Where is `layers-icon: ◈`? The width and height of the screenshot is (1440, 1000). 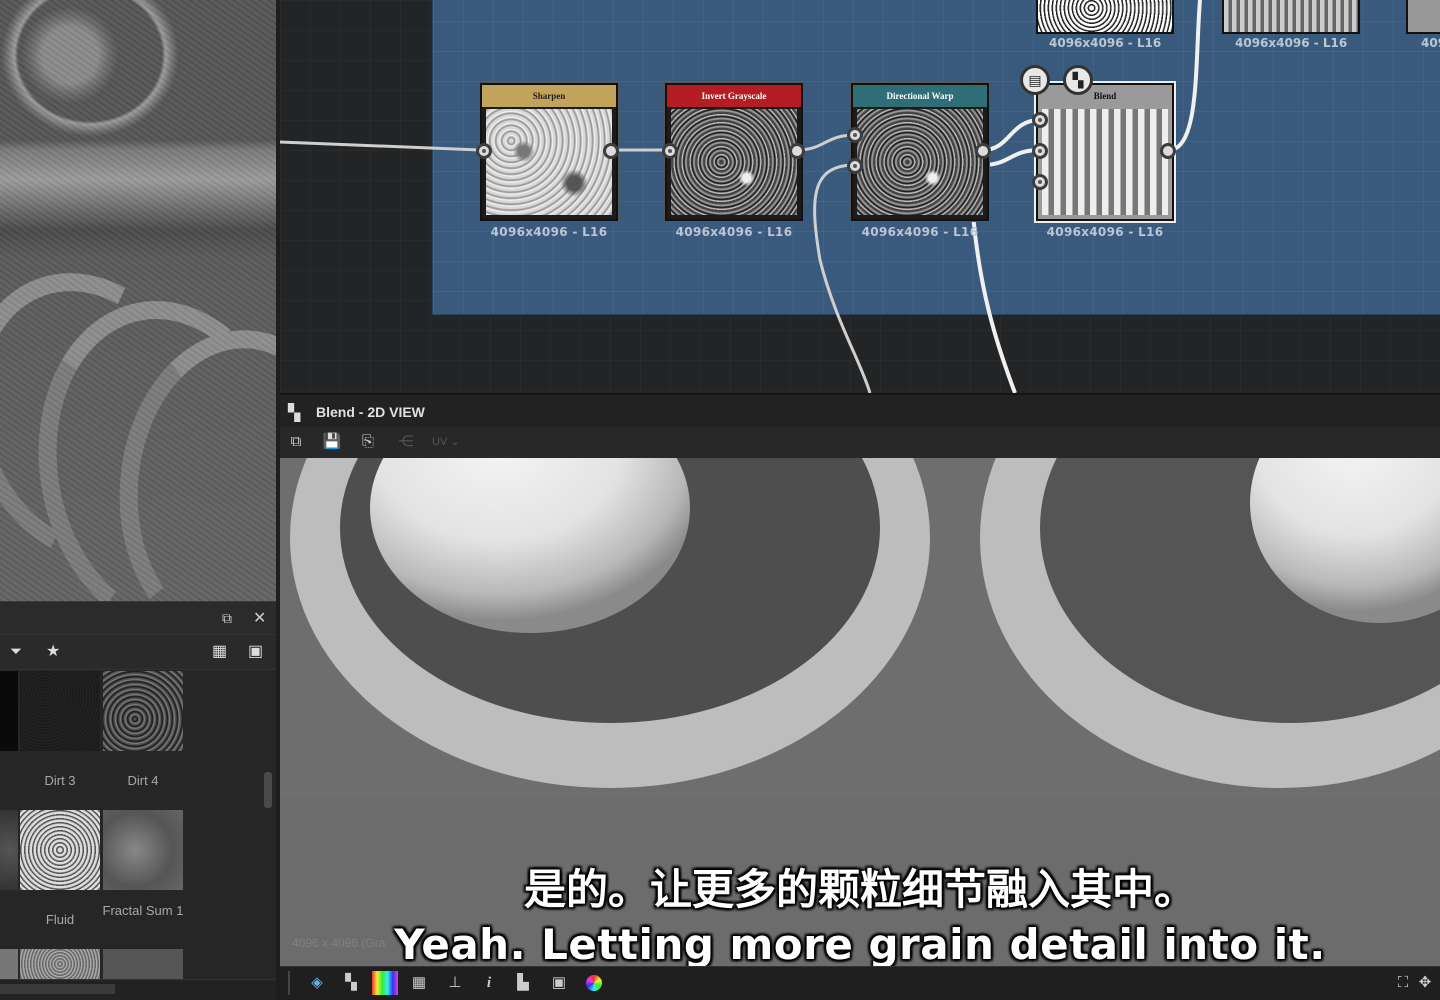
layers-icon: ◈ is located at coordinates (317, 983).